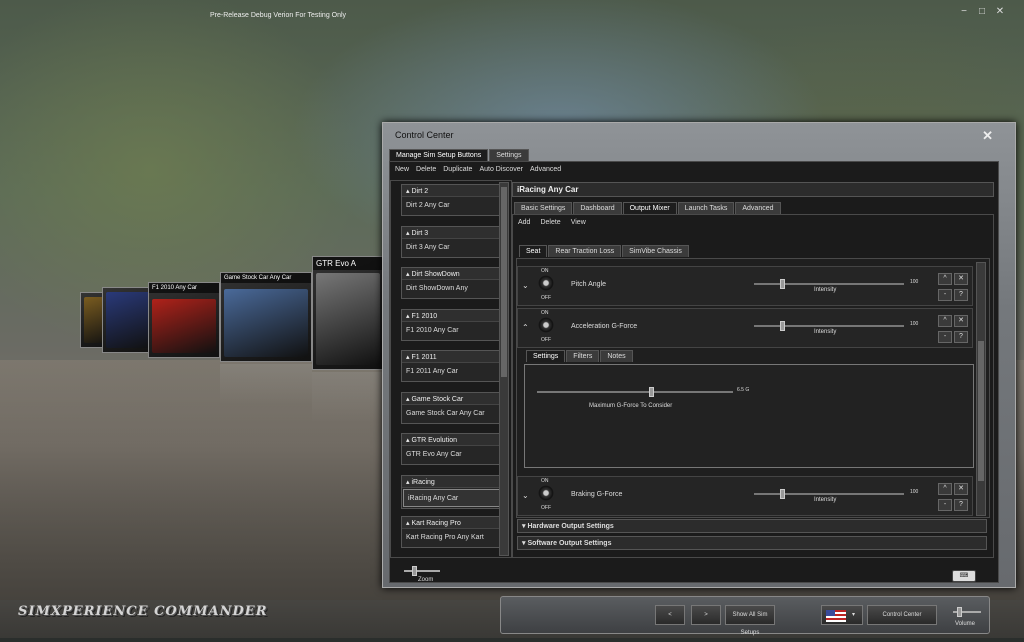 This screenshot has height=642, width=1024. I want to click on tab-filters: Filters, so click(583, 356).